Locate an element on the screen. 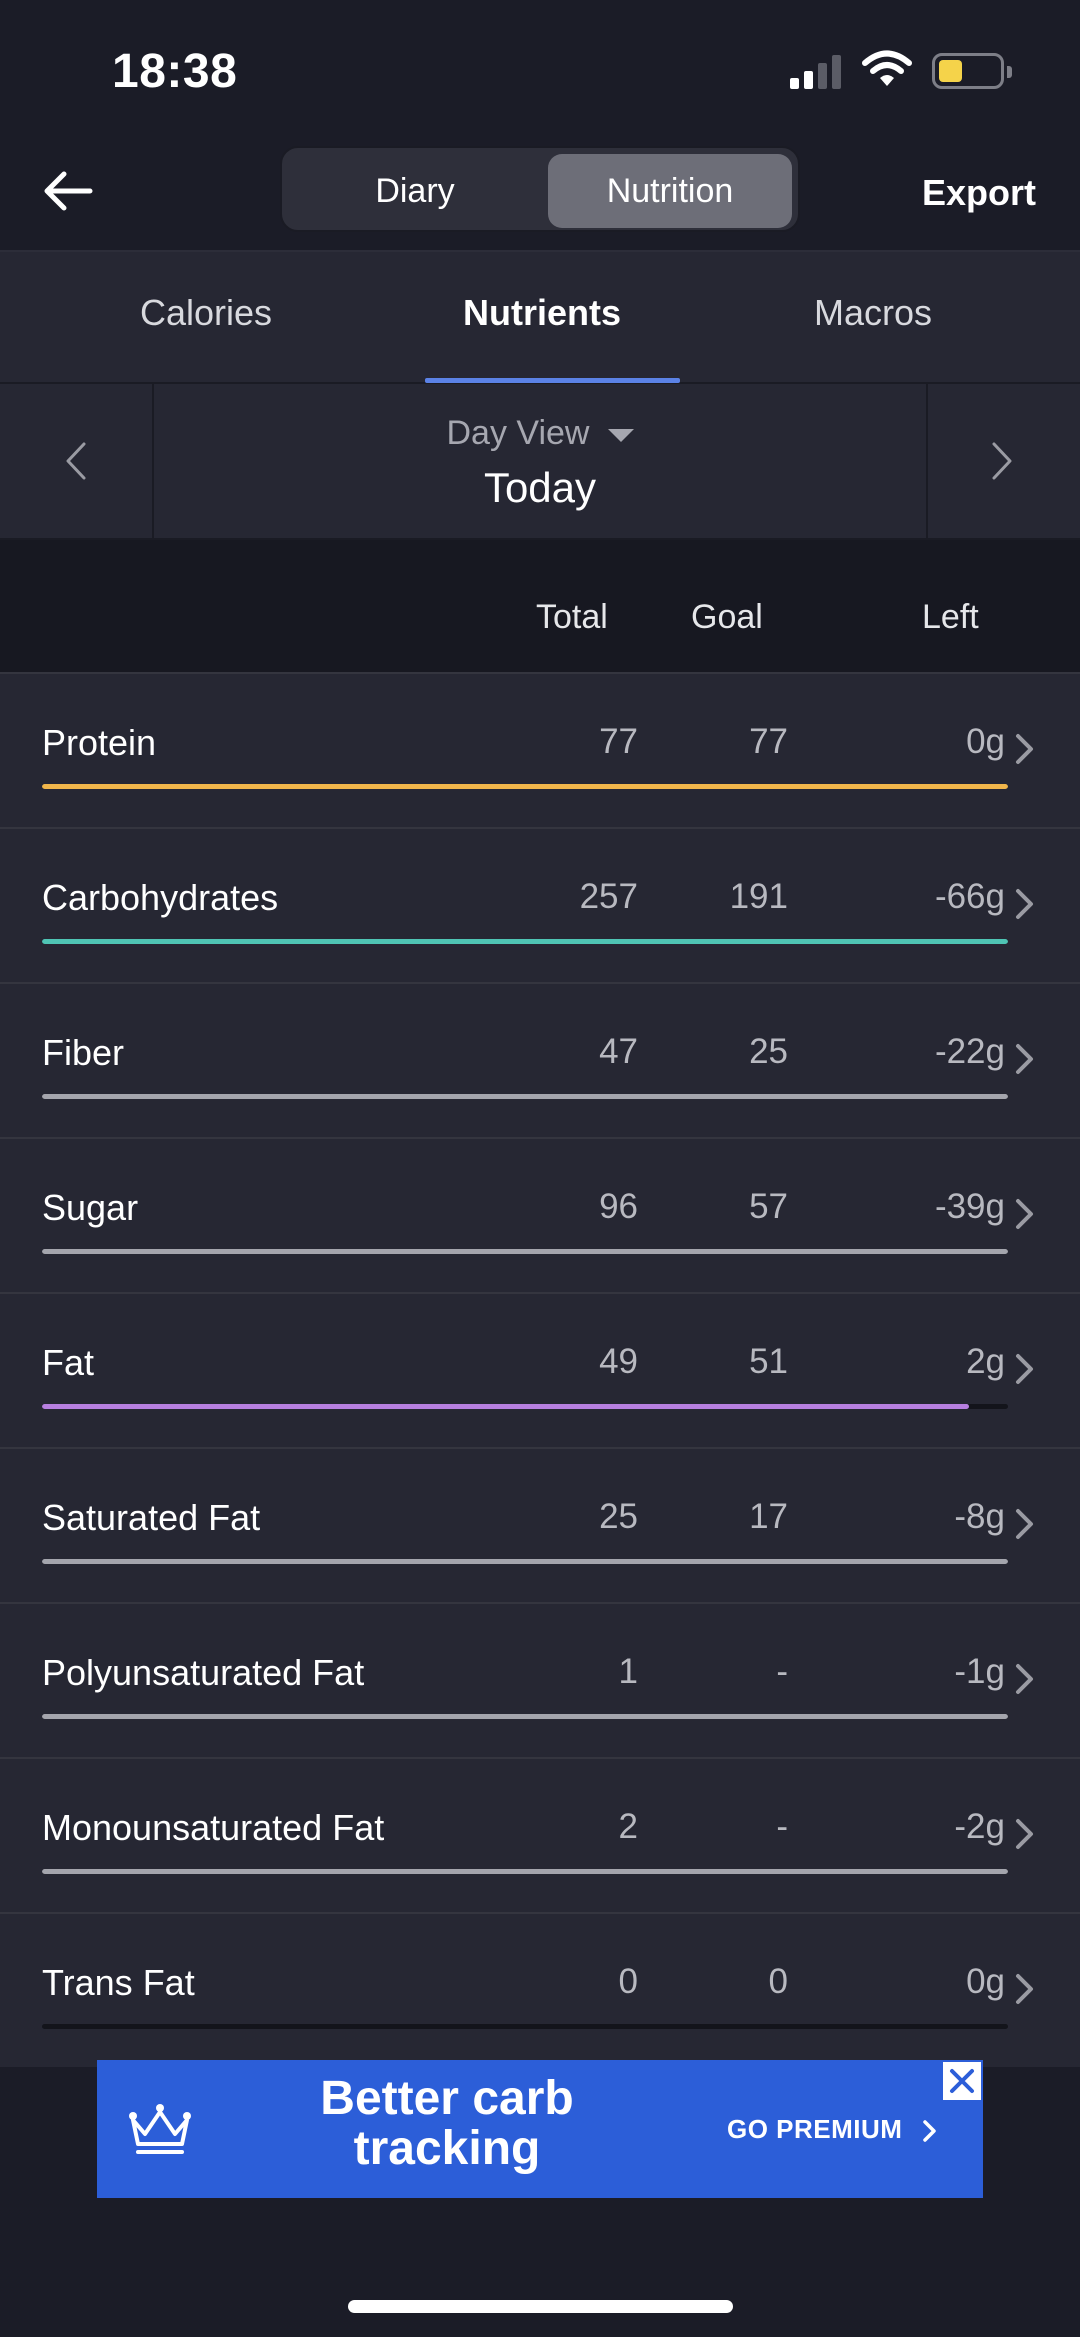 The height and width of the screenshot is (2337, 1080). status-bar: 18:38 is located at coordinates (540, 65).